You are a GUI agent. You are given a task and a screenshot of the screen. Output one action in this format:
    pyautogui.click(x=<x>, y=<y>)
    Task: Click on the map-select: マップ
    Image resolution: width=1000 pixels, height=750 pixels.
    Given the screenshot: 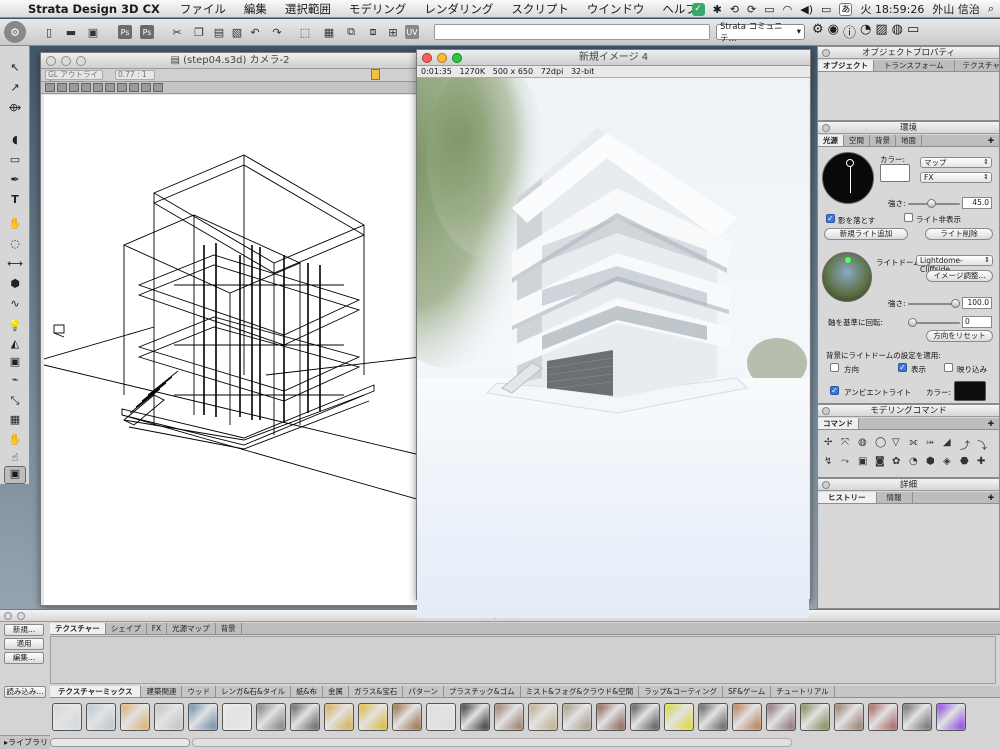 What is the action you would take?
    pyautogui.click(x=956, y=162)
    